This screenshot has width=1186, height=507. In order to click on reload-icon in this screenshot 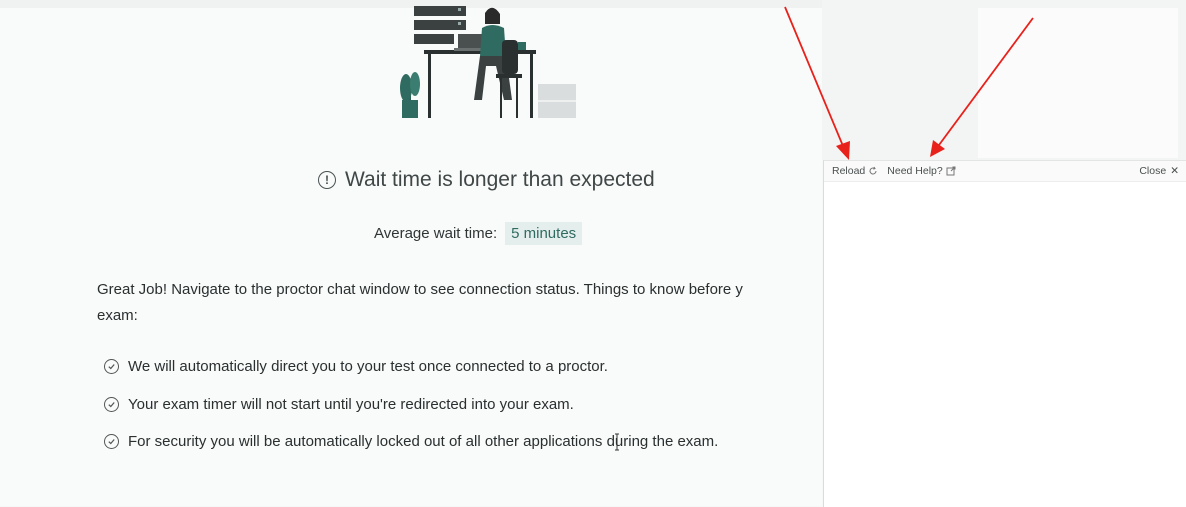, I will do `click(873, 170)`.